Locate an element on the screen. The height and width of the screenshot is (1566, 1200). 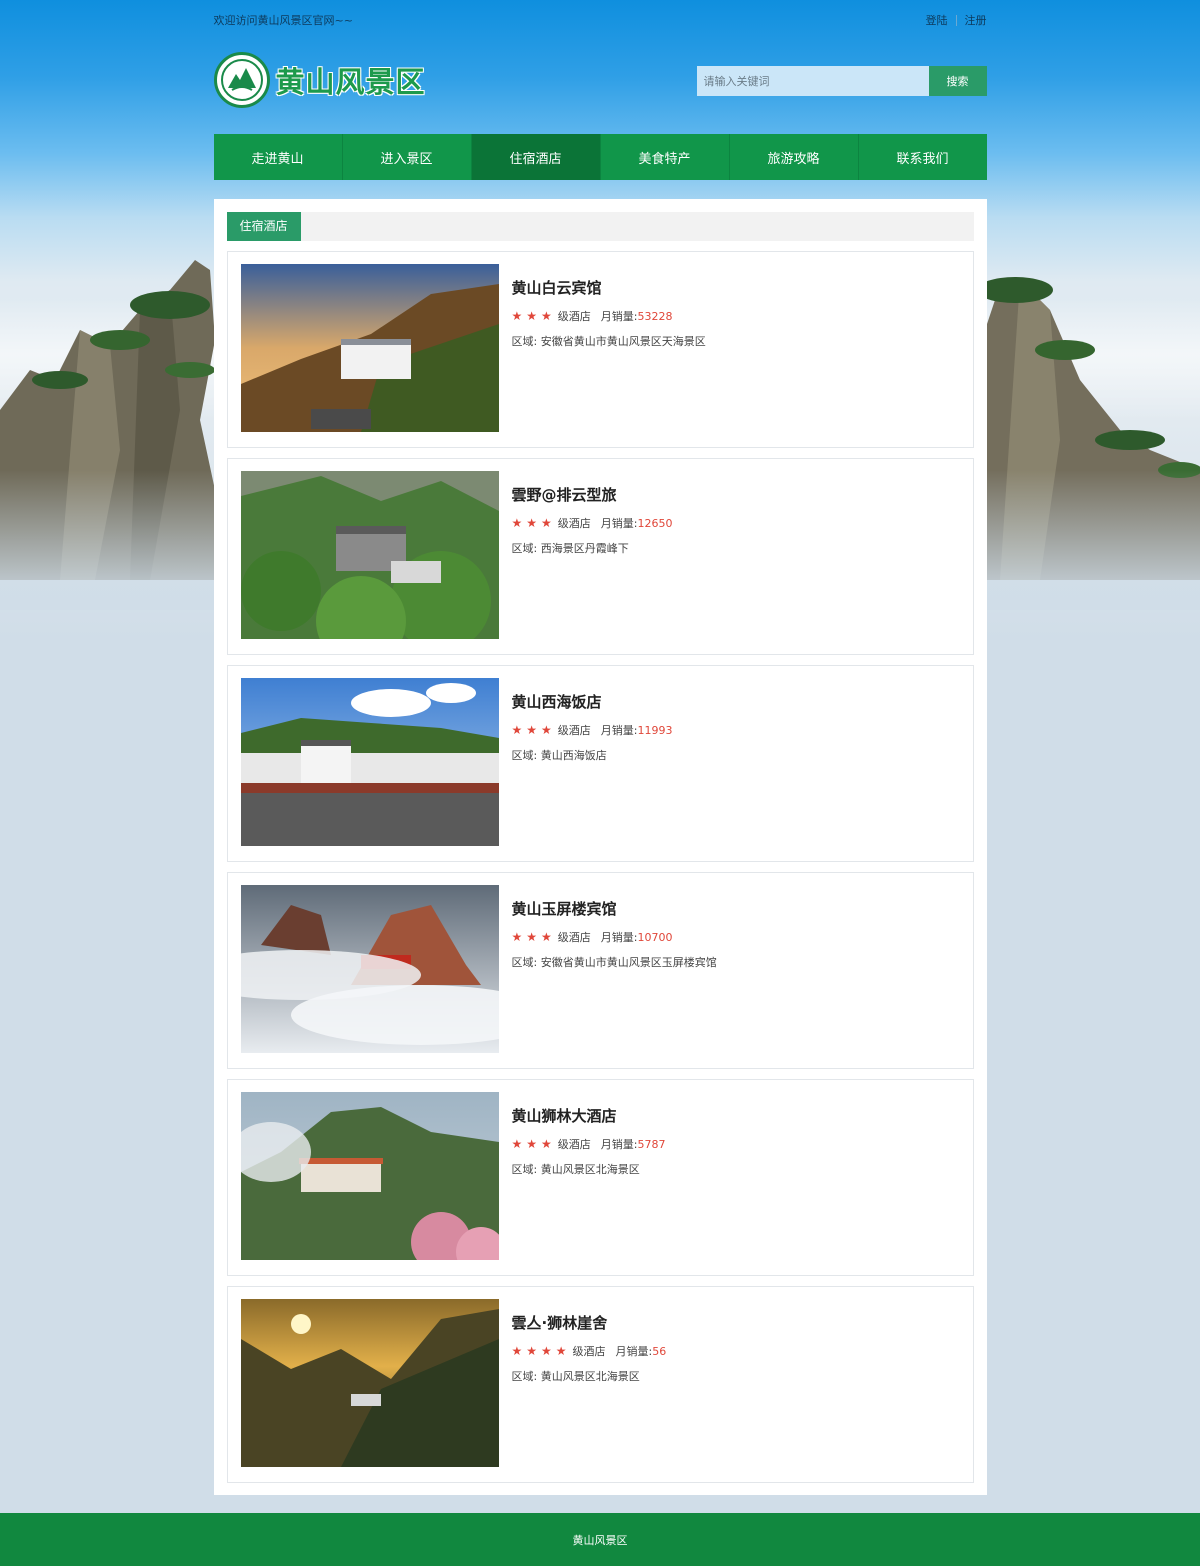
section-title: 住宿酒店 is located at coordinates (263, 226).